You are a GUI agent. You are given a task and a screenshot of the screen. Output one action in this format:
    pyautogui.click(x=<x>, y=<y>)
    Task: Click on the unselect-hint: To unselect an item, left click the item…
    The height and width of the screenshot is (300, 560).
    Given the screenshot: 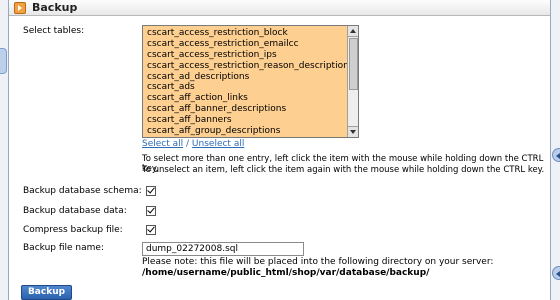 What is the action you would take?
    pyautogui.click(x=343, y=170)
    